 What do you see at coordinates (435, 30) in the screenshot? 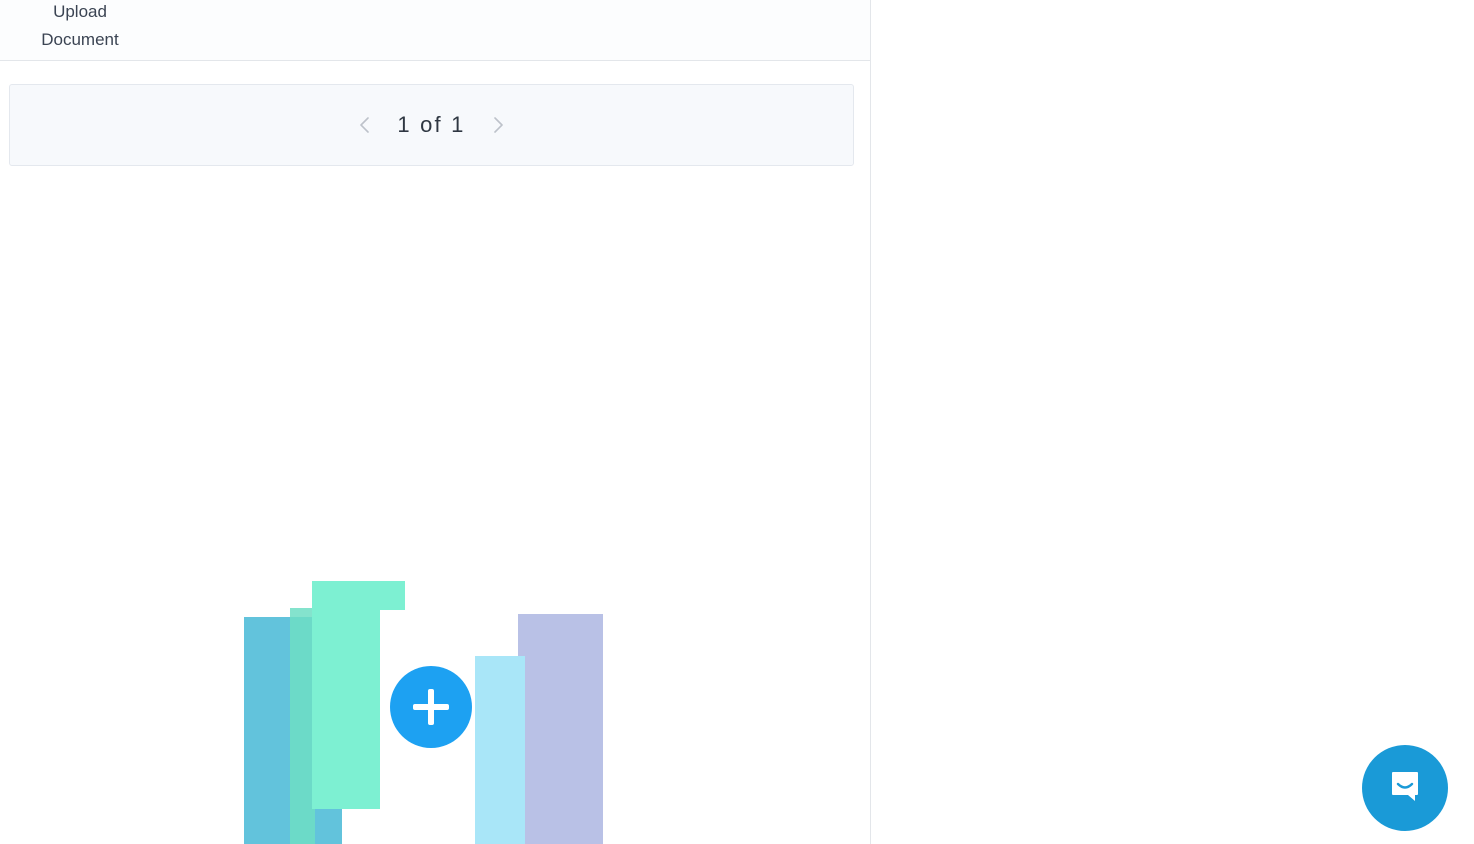
I see `upload-header: Upload Document` at bounding box center [435, 30].